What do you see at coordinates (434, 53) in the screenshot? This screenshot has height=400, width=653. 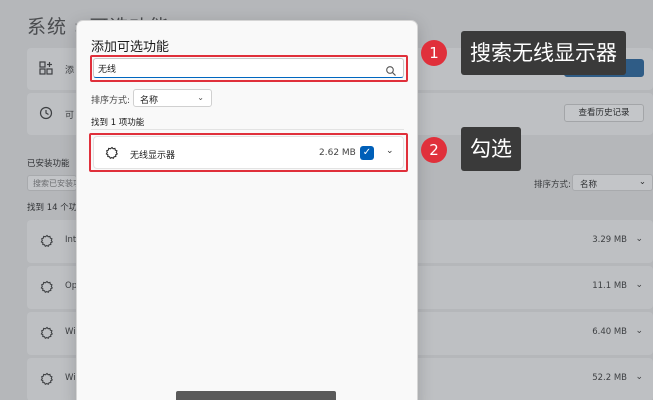 I see `step-badge-1: 1` at bounding box center [434, 53].